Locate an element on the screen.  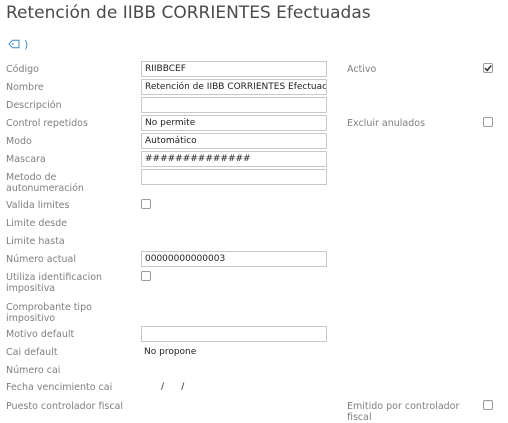
motivo-default-field is located at coordinates (234, 334).